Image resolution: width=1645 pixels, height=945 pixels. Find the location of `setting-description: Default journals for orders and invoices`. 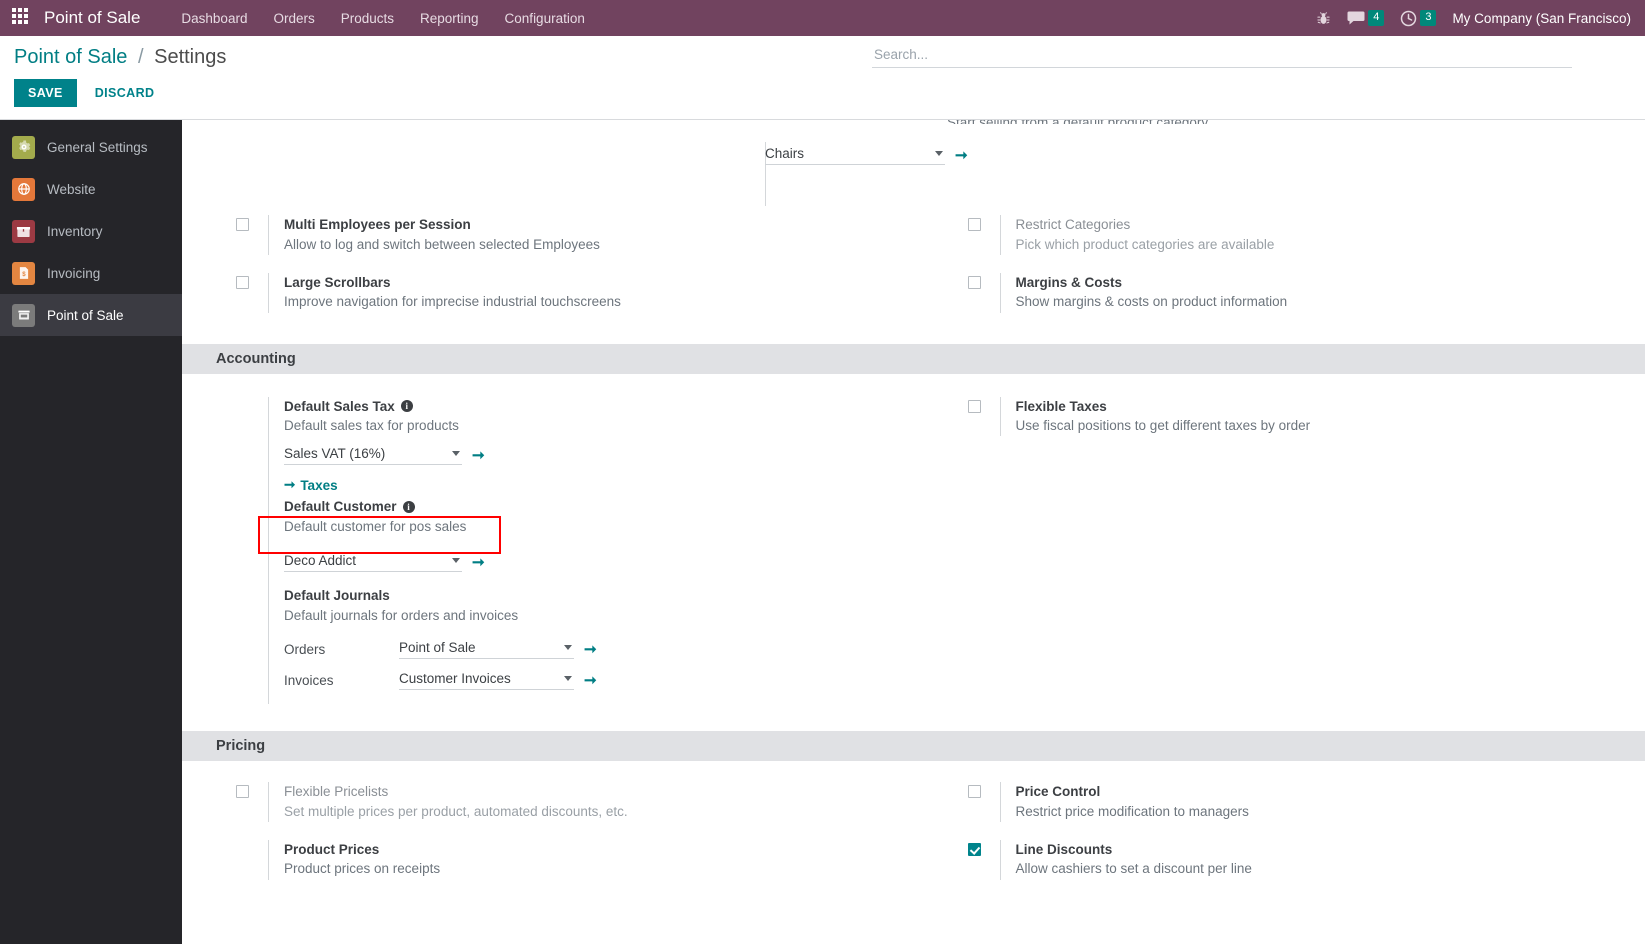

setting-description: Default journals for orders and invoices is located at coordinates (401, 615).